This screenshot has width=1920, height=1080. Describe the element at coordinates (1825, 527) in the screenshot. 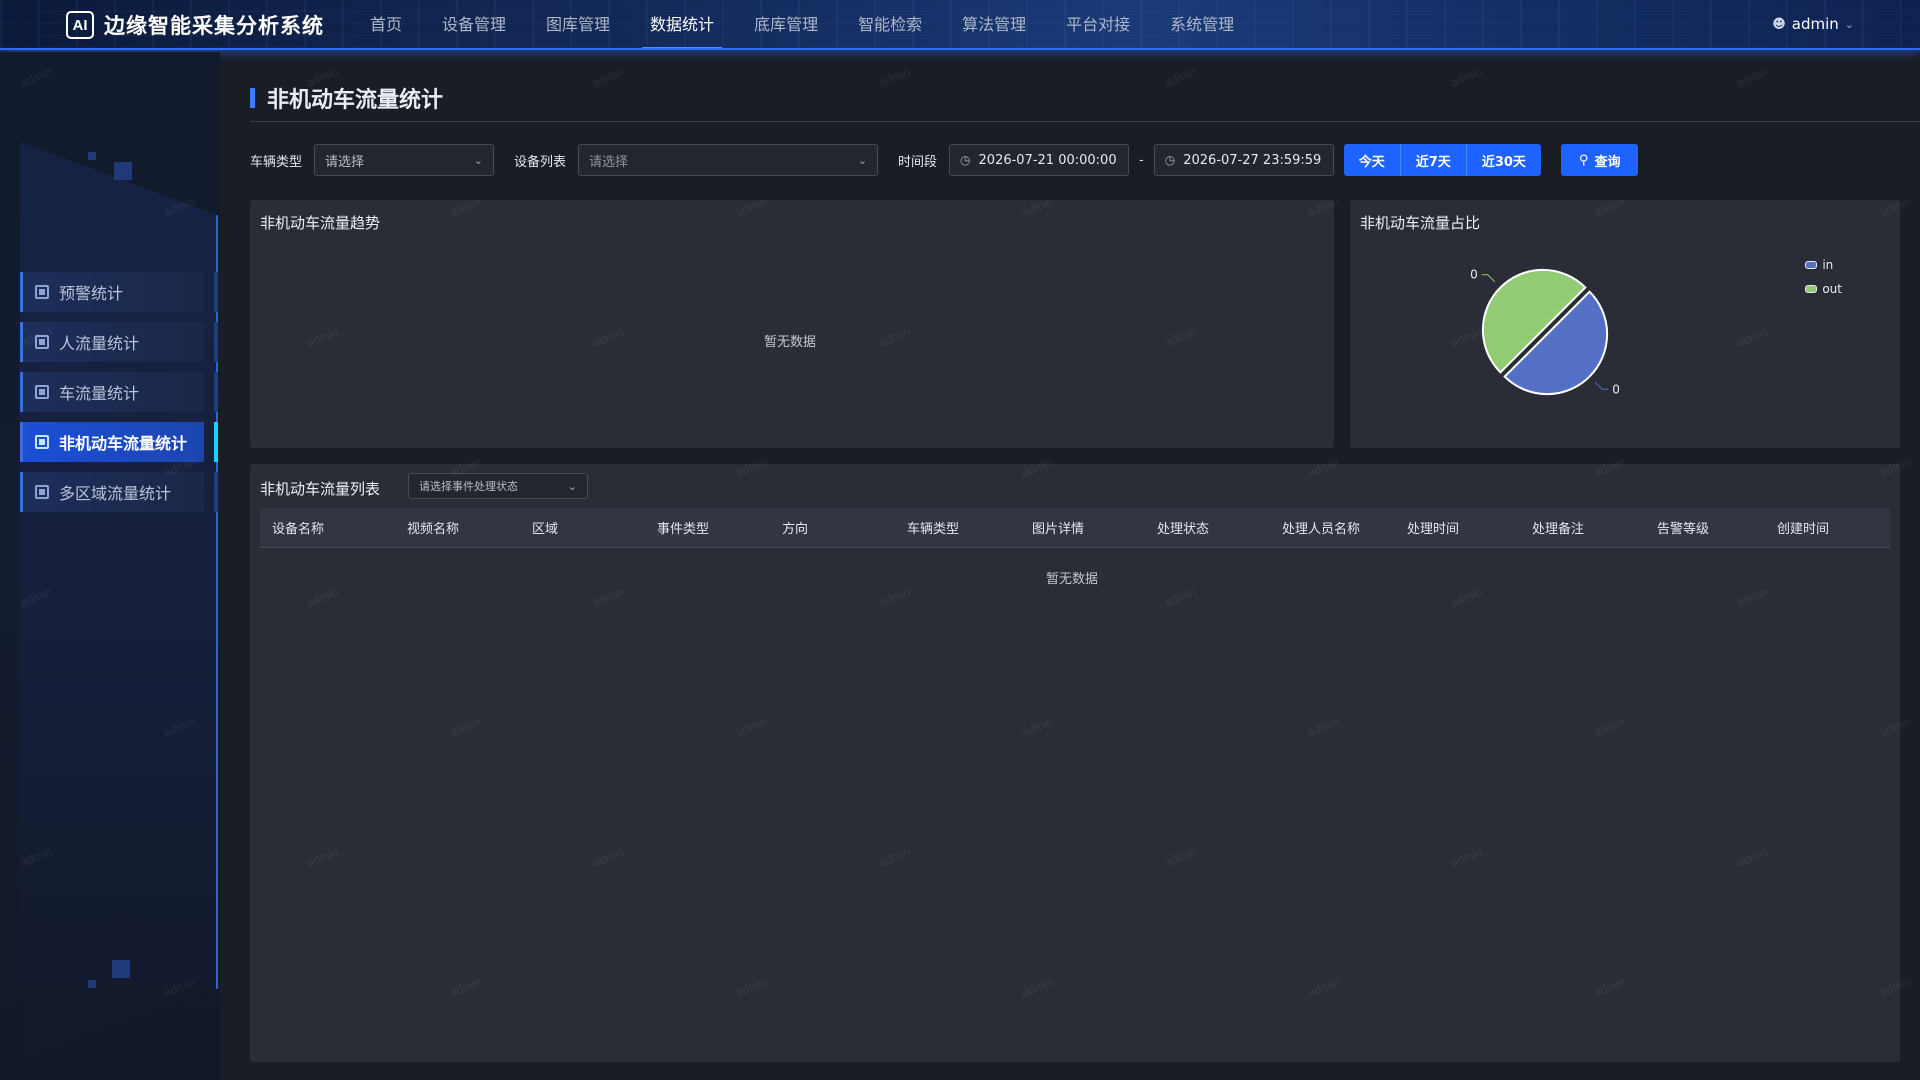

I see `column-header: 创建时间` at that location.